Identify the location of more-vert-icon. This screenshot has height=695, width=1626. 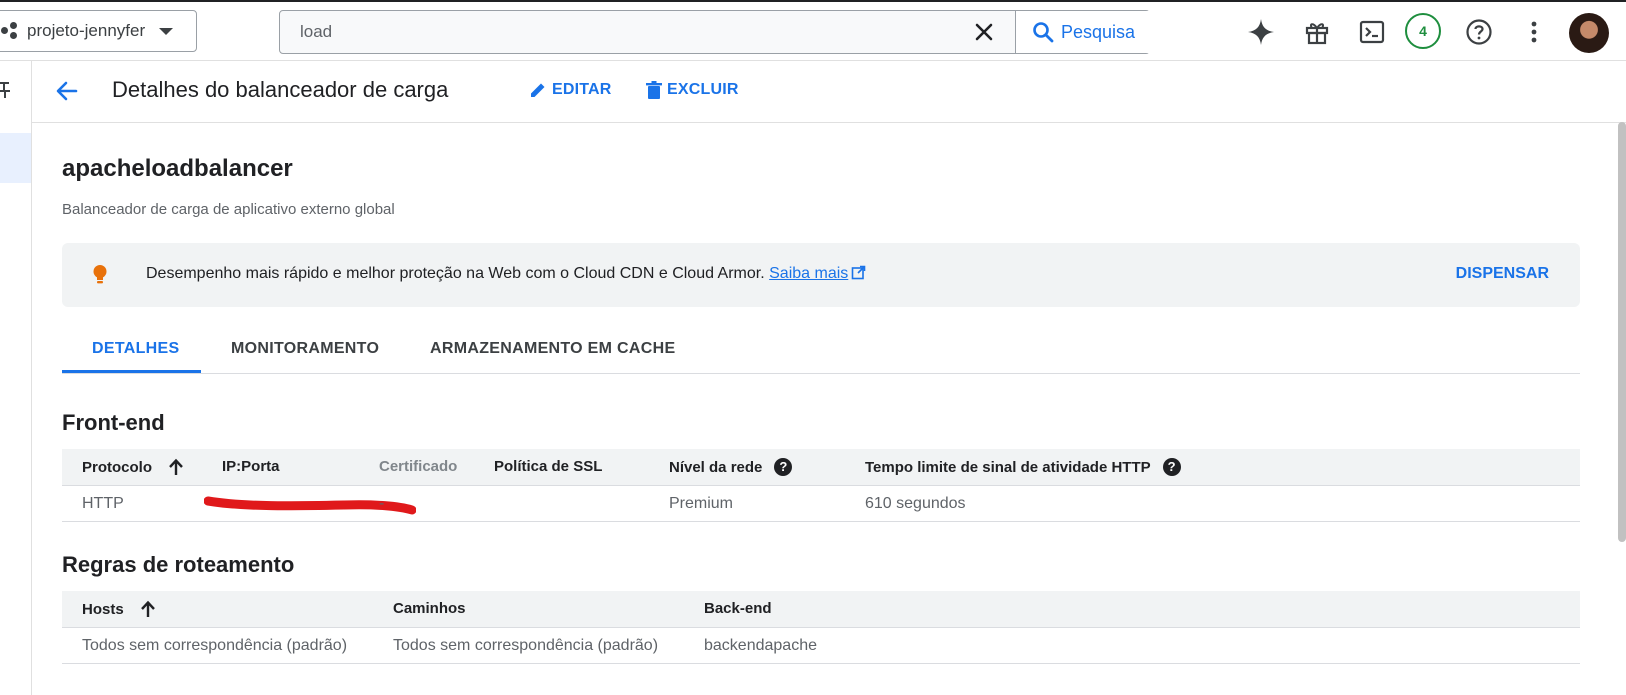
(1534, 32).